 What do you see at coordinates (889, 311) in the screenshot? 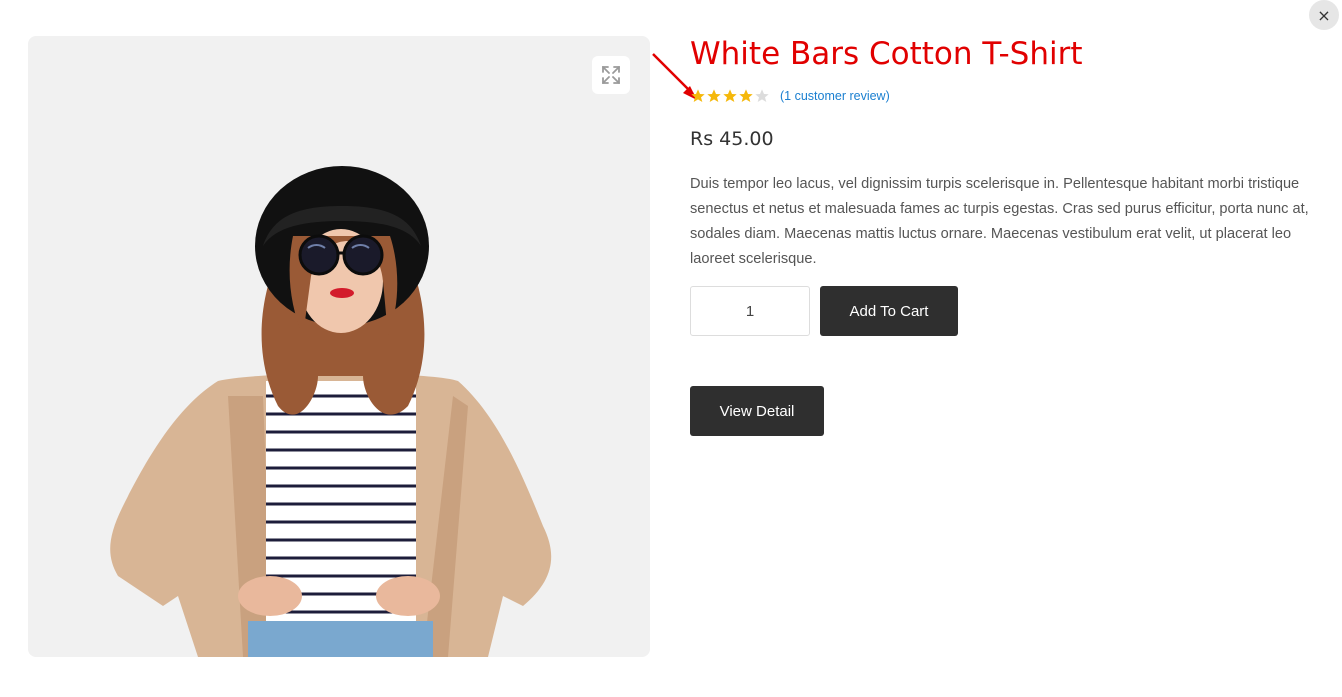
I see `add-to-cart-button: Add To Cart` at bounding box center [889, 311].